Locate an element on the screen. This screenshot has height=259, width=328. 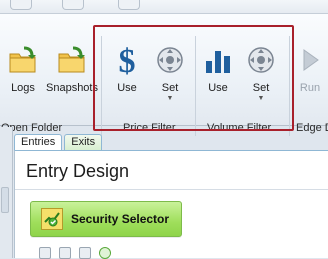
security-selector-button: Security Selector is located at coordinates (106, 219).